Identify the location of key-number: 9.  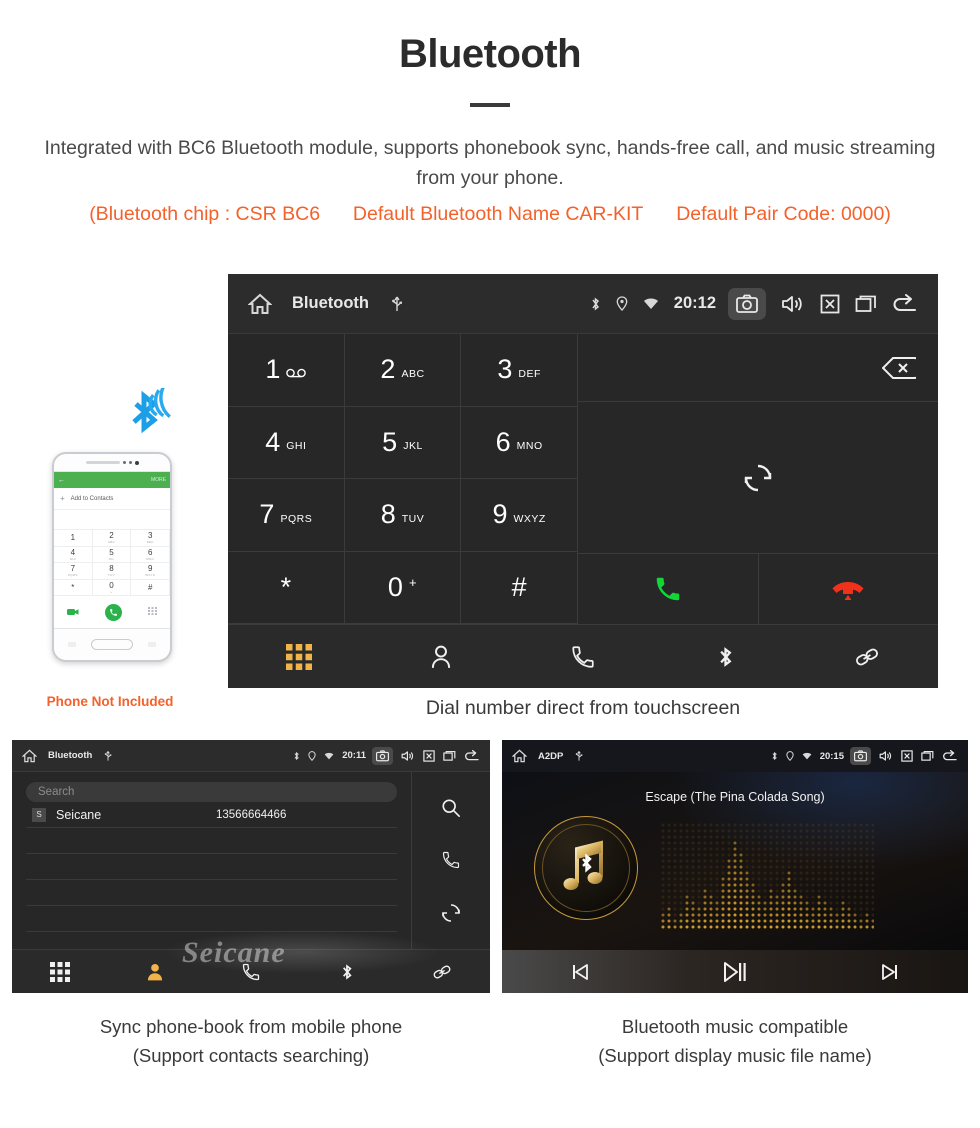
(500, 514).